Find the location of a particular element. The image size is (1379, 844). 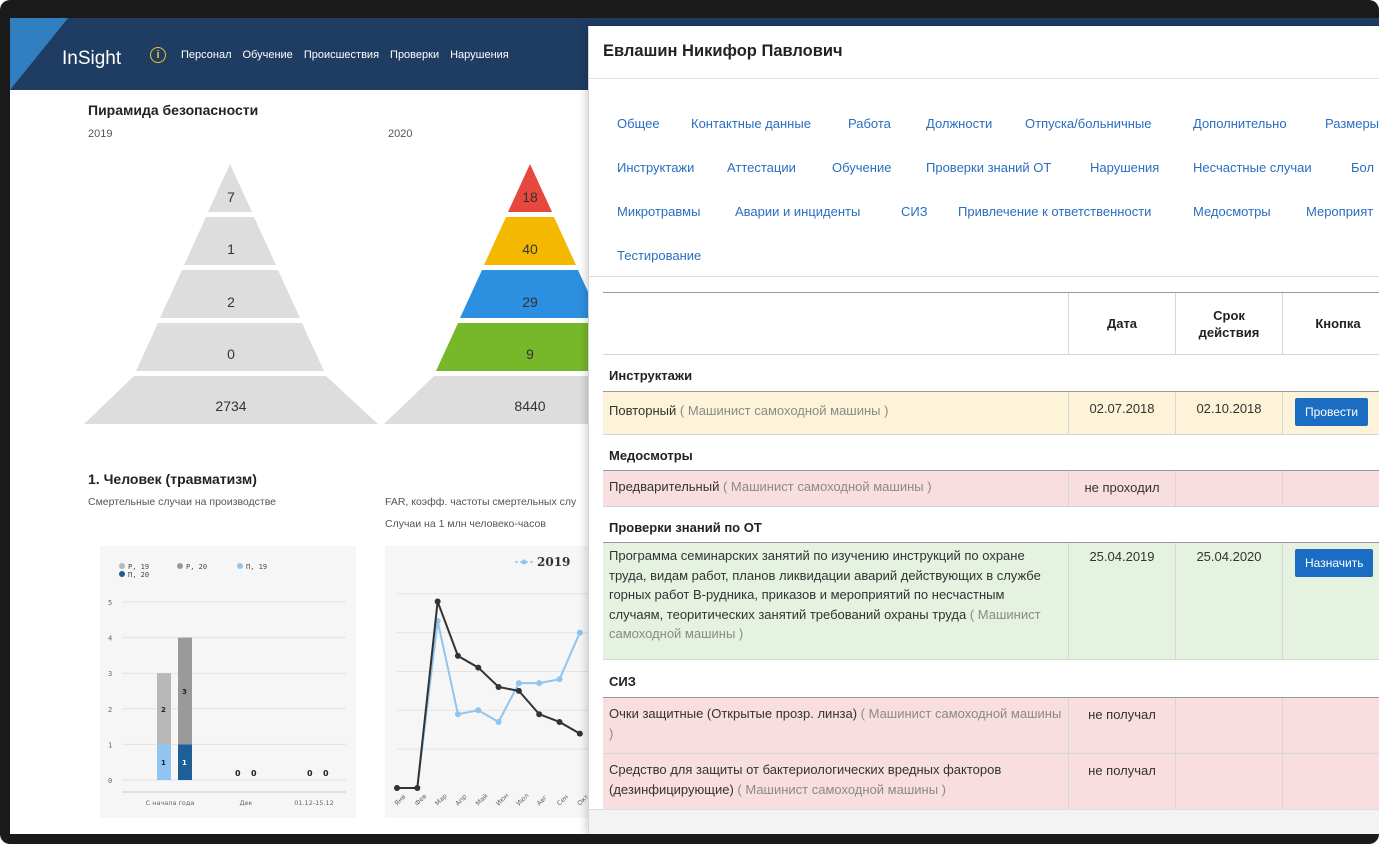

tab-certifications: Аттестации is located at coordinates (761, 167).